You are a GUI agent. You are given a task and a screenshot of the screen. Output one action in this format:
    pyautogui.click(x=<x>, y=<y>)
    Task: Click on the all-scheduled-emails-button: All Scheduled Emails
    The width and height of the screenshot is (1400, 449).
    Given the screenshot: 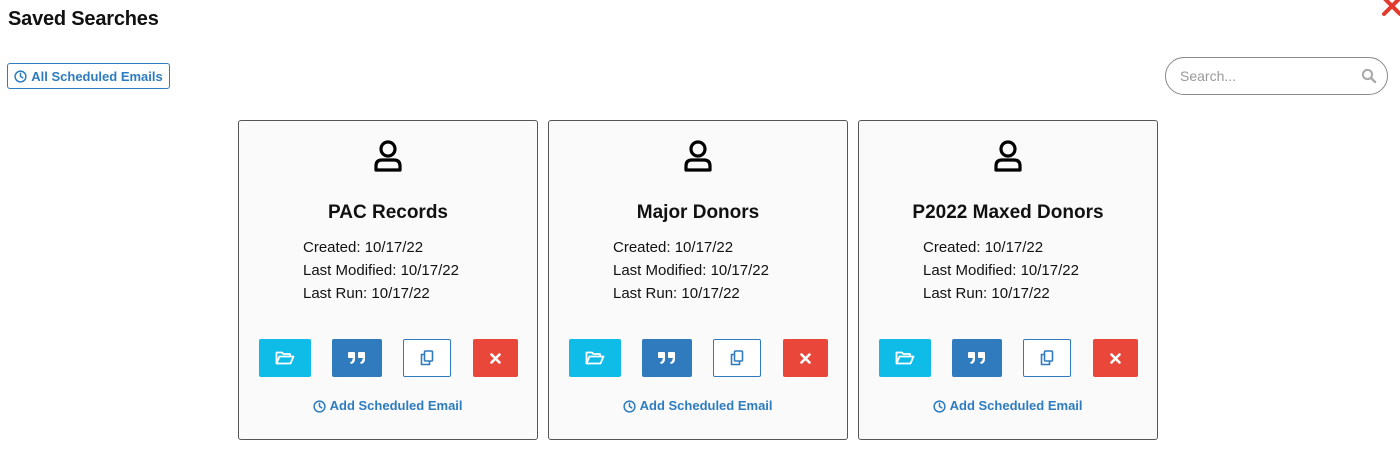 What is the action you would take?
    pyautogui.click(x=88, y=76)
    